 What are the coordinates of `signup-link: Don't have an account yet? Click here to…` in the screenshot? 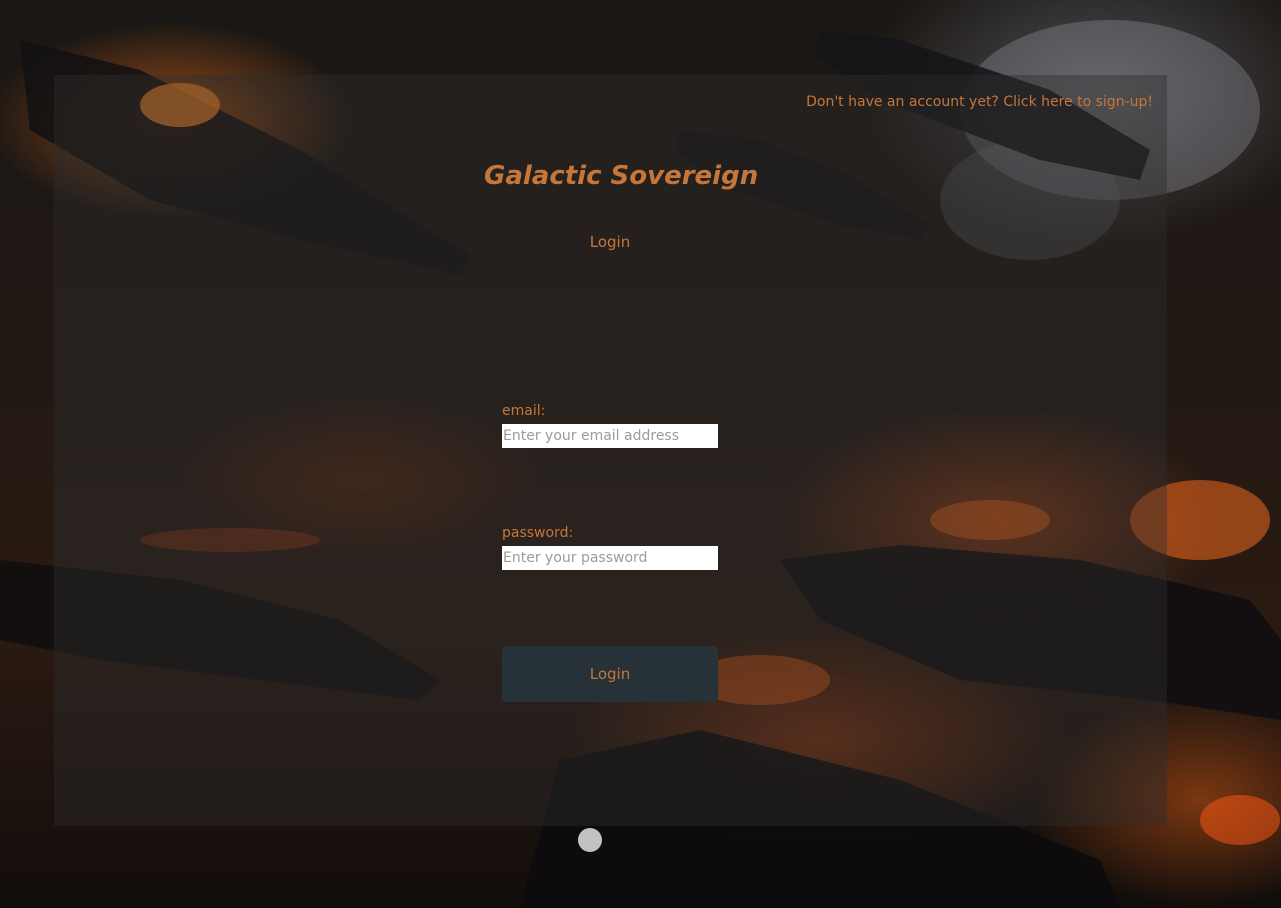 It's located at (979, 102).